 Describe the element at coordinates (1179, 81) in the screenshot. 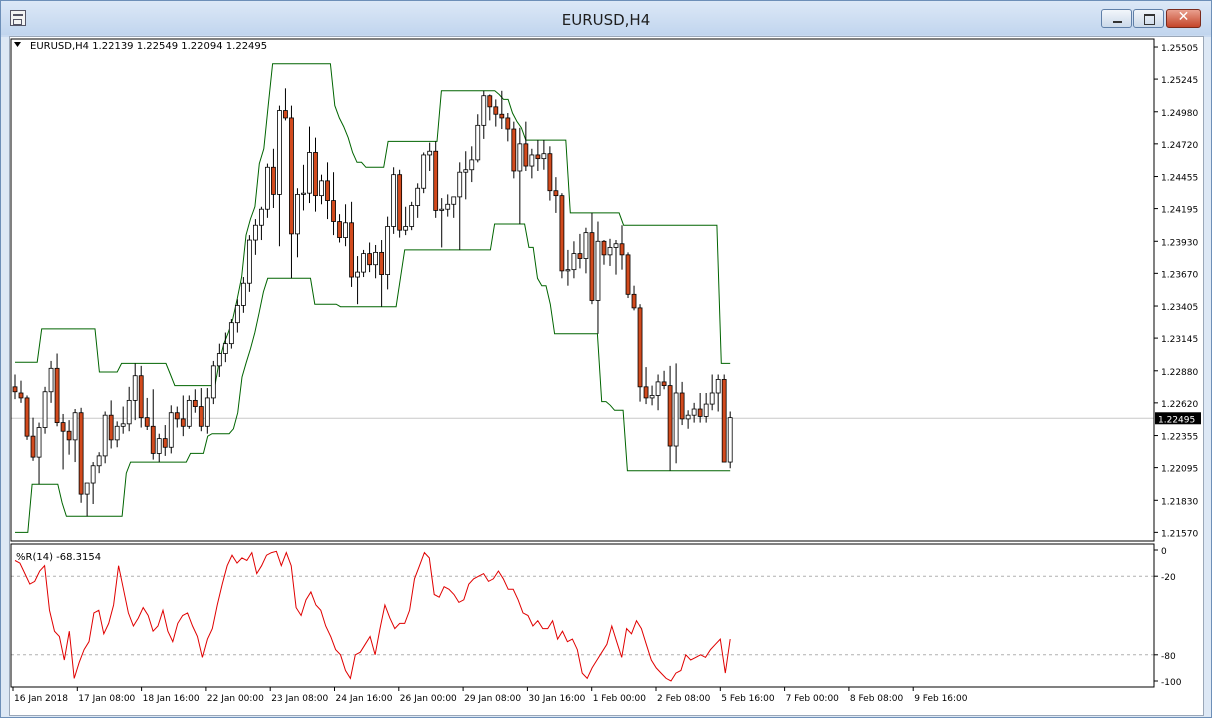

I see `price-tick-label: 1.25245` at that location.